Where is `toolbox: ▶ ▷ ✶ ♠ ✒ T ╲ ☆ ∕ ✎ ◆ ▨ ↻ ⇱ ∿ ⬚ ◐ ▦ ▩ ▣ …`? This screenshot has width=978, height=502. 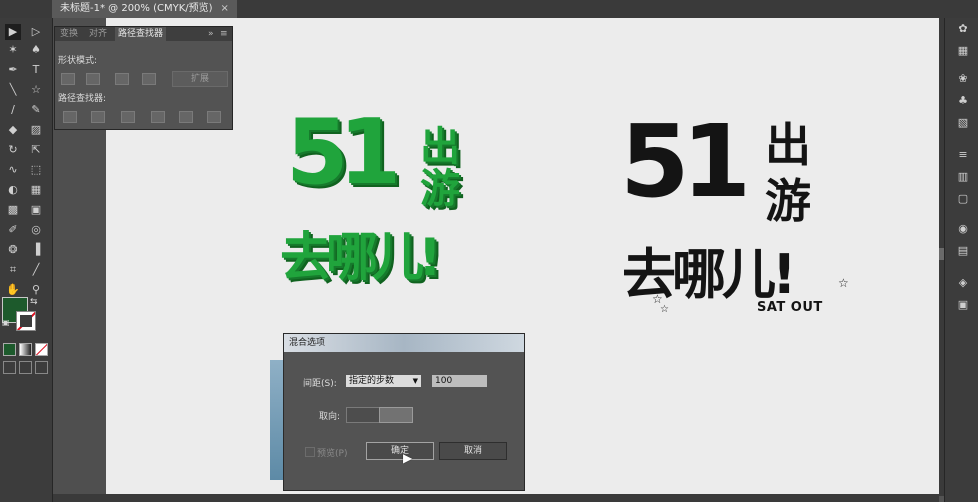 toolbox: ▶ ▷ ✶ ♠ ✒ T ╲ ☆ ∕ ✎ ◆ ▨ ↻ ⇱ ∿ ⬚ ◐ ▦ ▩ ▣ … is located at coordinates (26, 260).